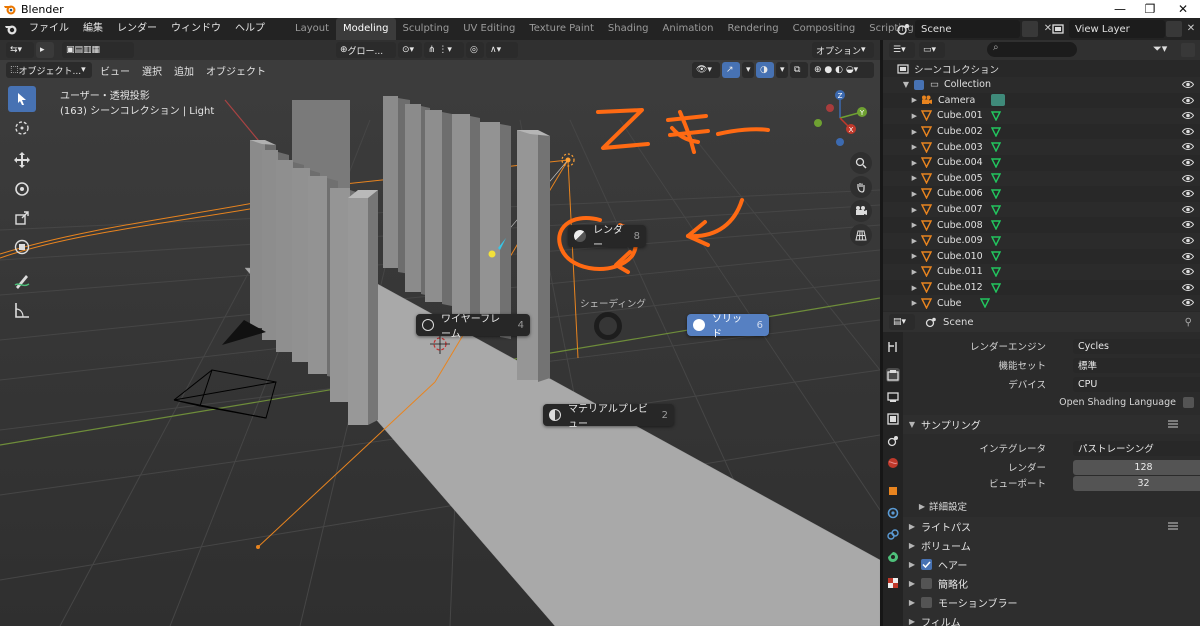  What do you see at coordinates (1041, 225) in the screenshot?
I see `outliner-item: ▶ Cube.008` at bounding box center [1041, 225].